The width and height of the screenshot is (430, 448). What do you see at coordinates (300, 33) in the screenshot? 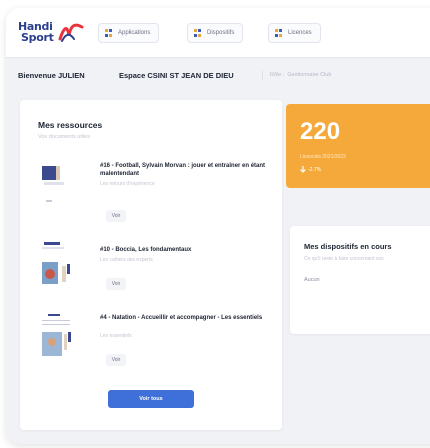
I see `tab-licences-label: Licences` at bounding box center [300, 33].